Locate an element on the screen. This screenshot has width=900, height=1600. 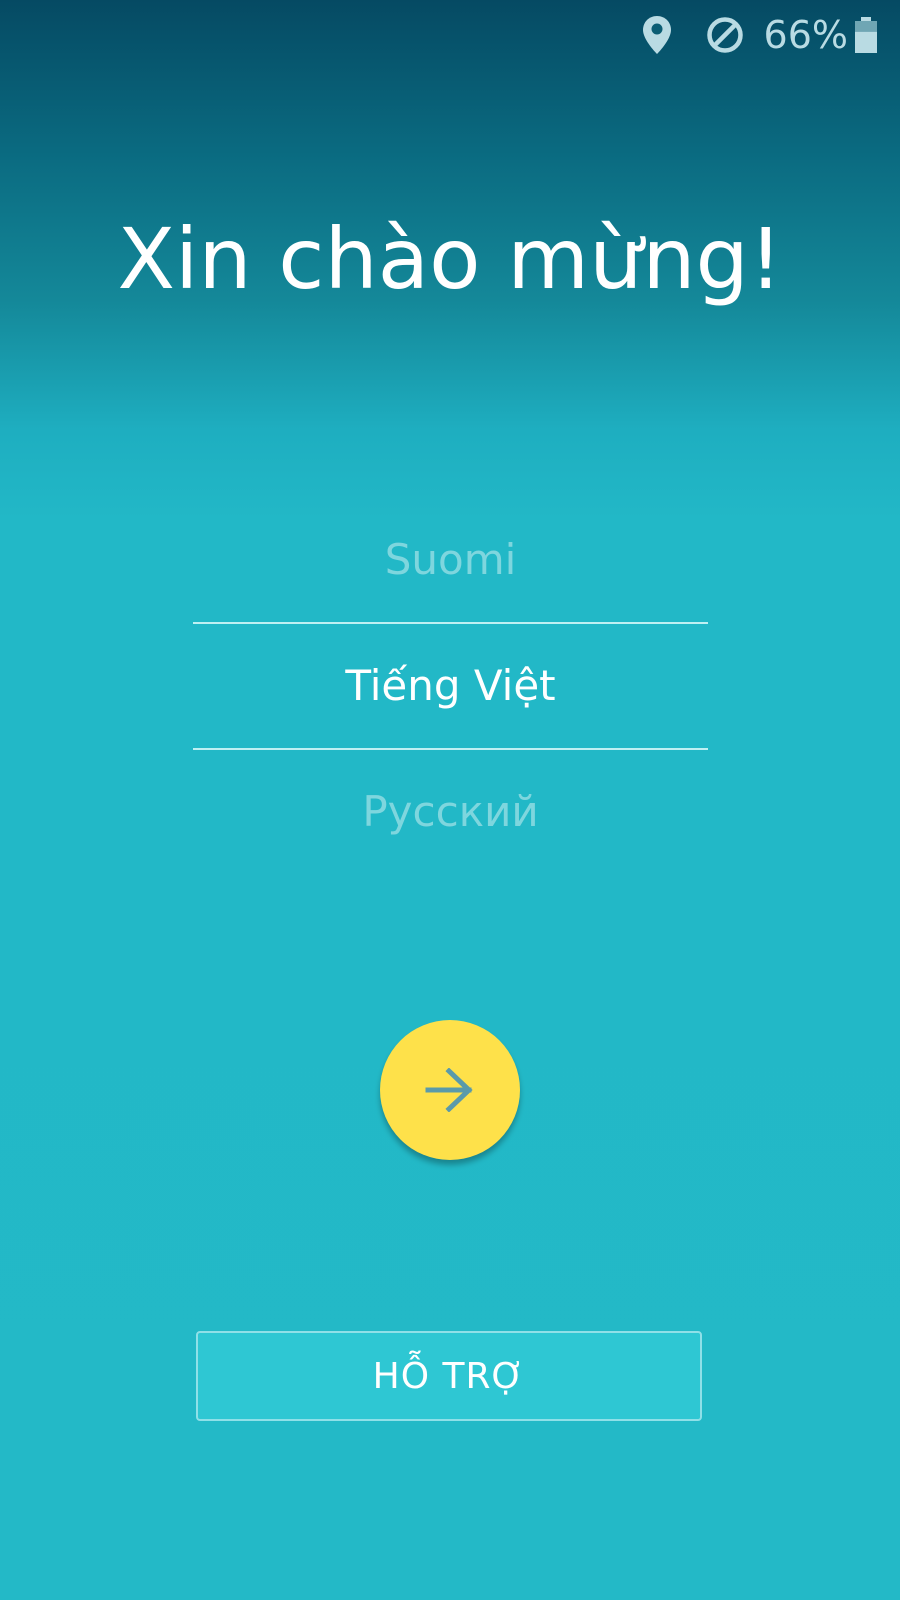
battery-icon is located at coordinates (866, 35).